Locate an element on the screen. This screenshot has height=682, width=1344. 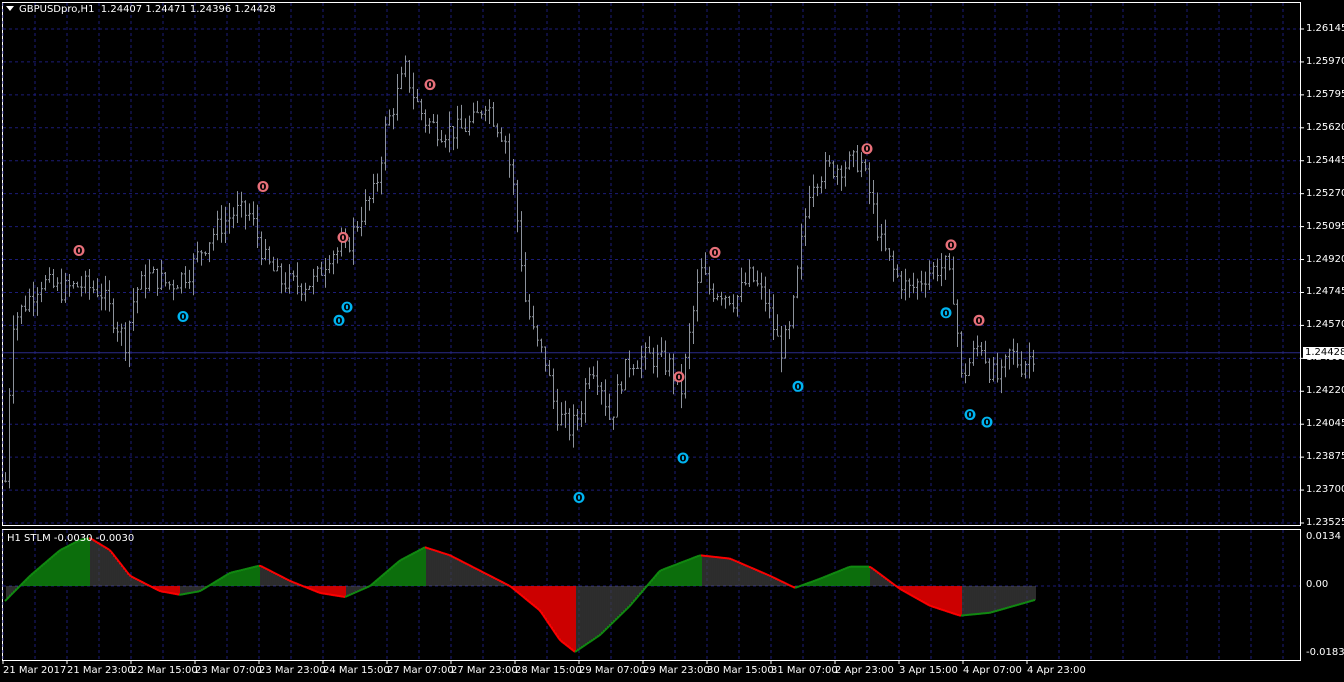
price-axis-label: 1.25095 is located at coordinates (1325, 226).